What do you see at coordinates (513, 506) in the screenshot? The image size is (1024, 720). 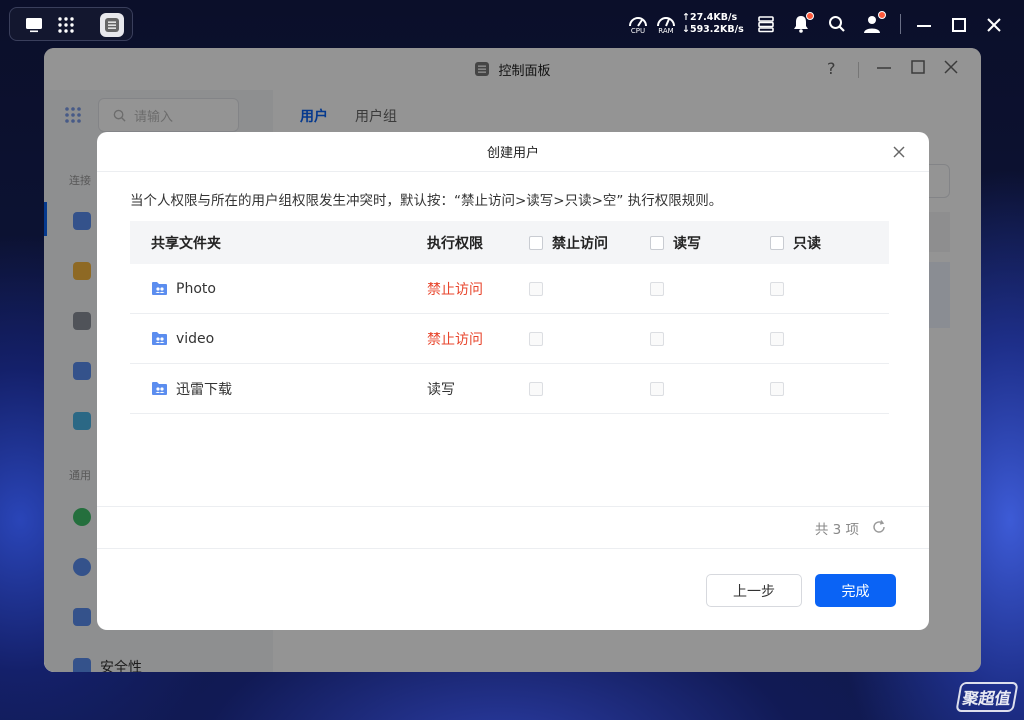 I see `pagination-divider` at bounding box center [513, 506].